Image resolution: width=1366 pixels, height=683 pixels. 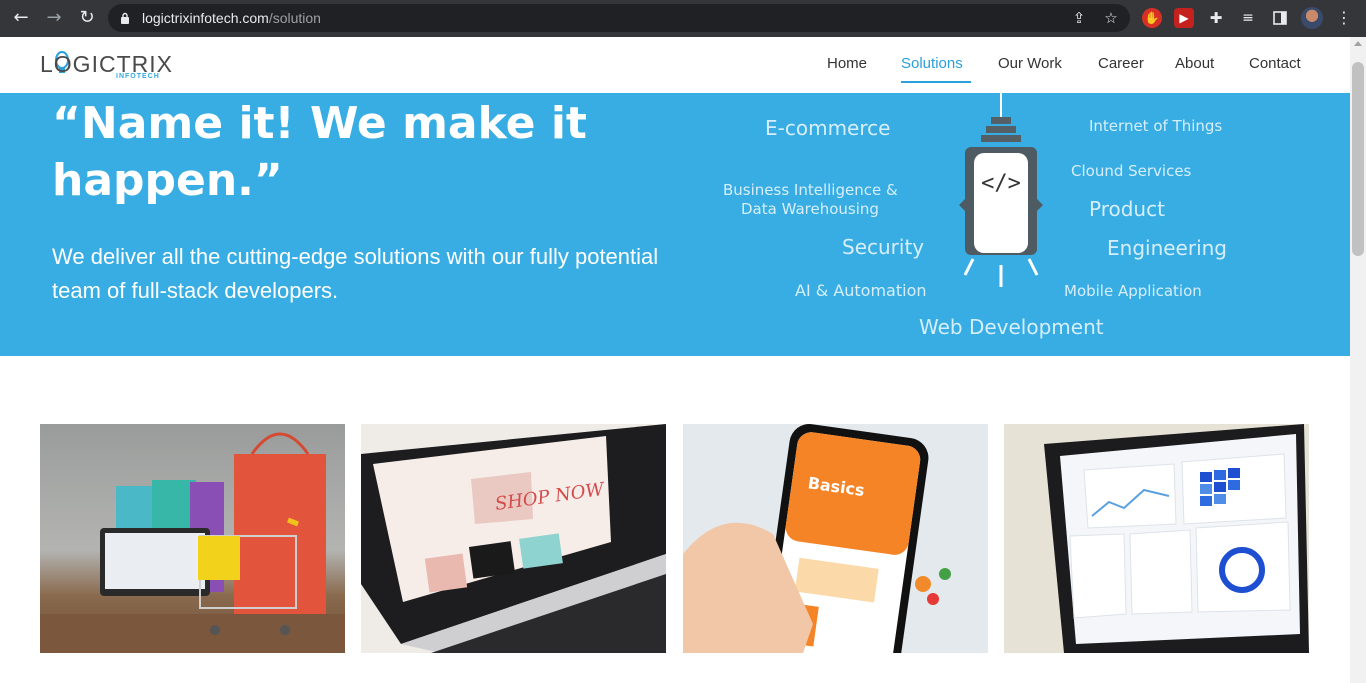 I want to click on tag-mobile-application: Mobile Application, so click(x=1133, y=291).